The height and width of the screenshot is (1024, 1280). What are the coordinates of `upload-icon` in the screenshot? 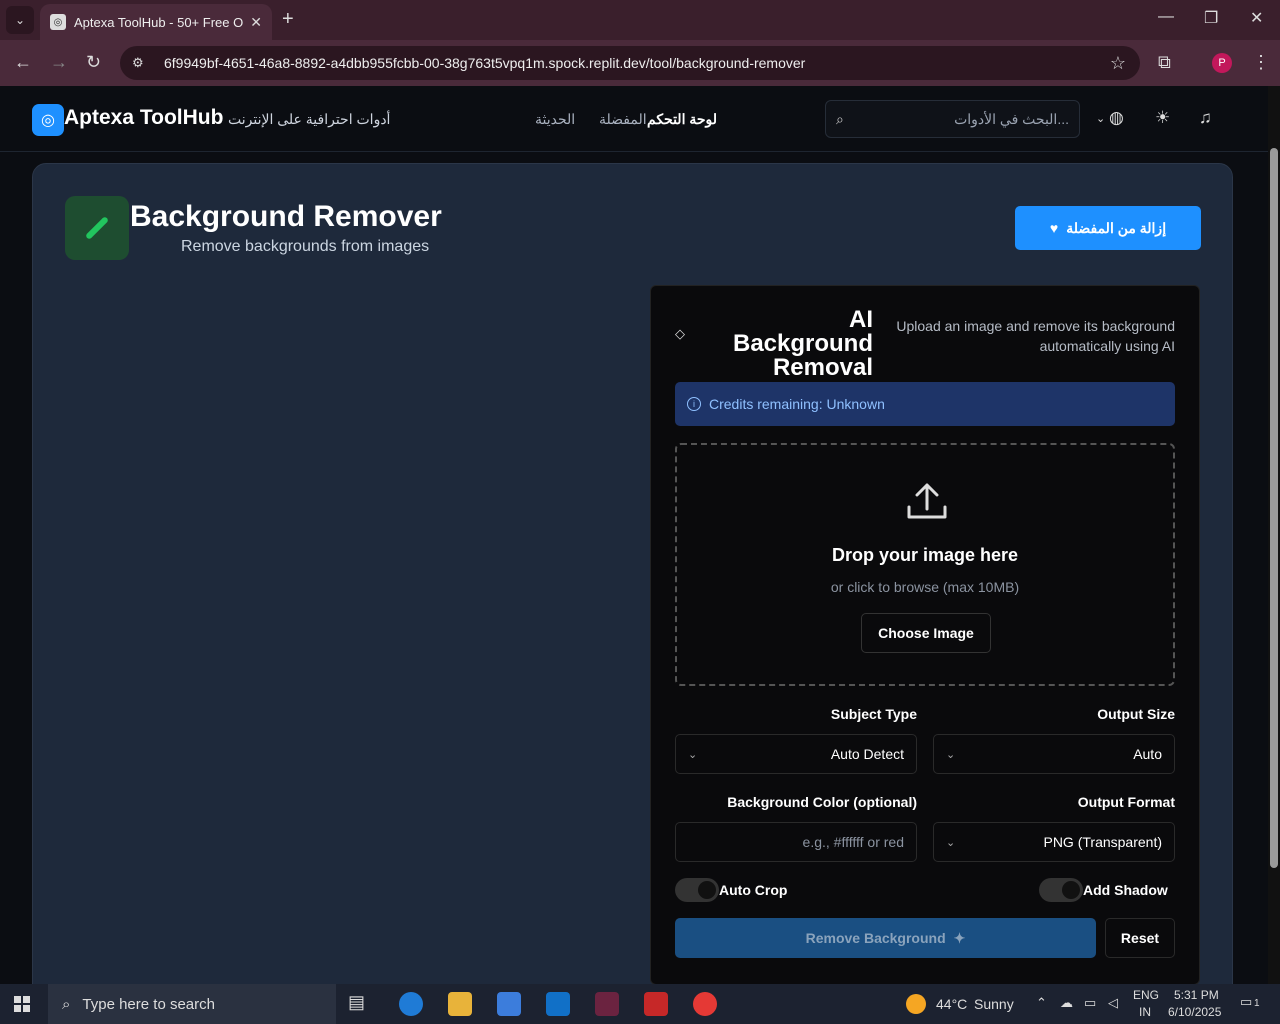 It's located at (927, 501).